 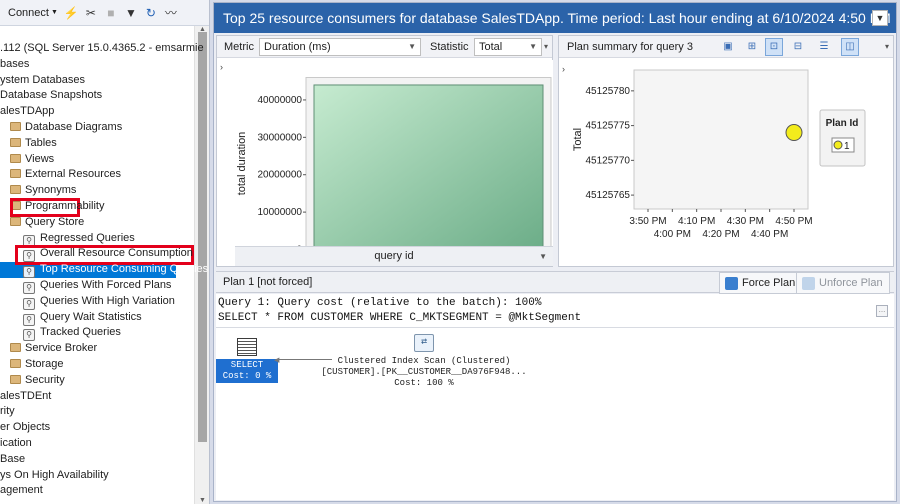 What do you see at coordinates (808, 283) in the screenshot?
I see `unforce-plan-icon` at bounding box center [808, 283].